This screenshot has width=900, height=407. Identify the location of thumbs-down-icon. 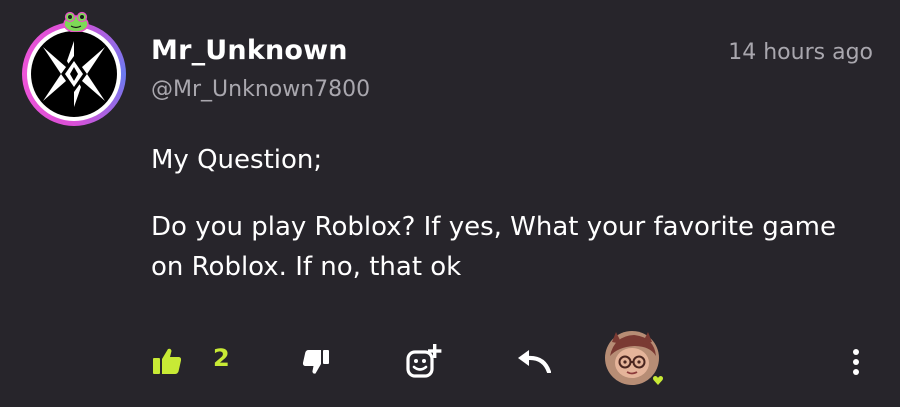
(315, 362).